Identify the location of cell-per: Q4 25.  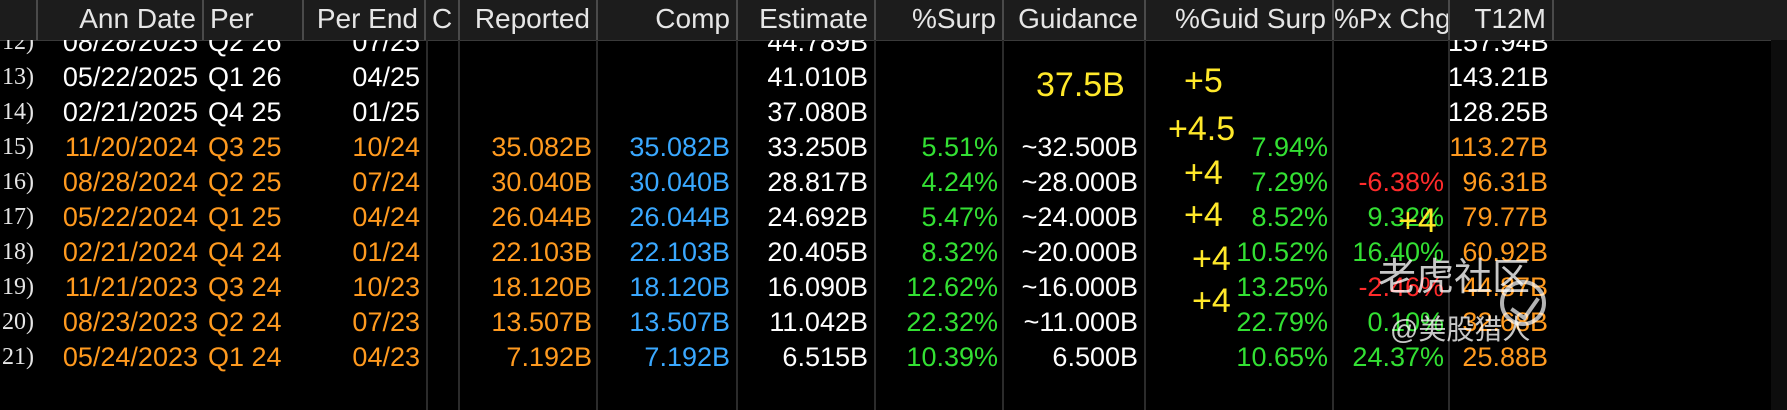
(245, 112).